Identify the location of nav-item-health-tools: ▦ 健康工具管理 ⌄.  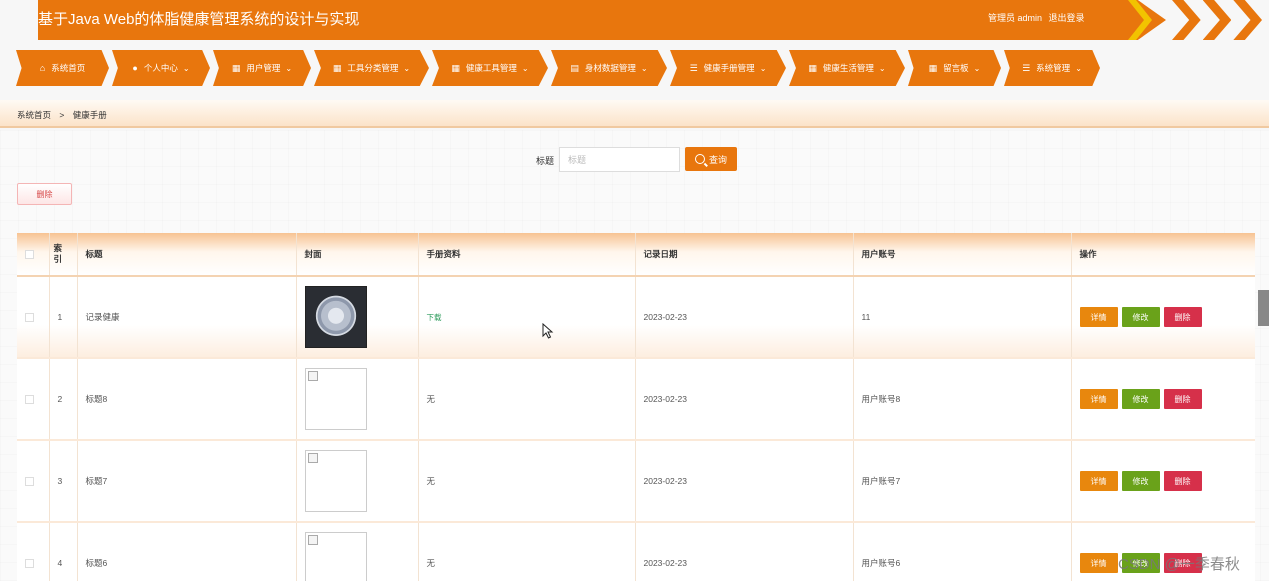
(490, 68).